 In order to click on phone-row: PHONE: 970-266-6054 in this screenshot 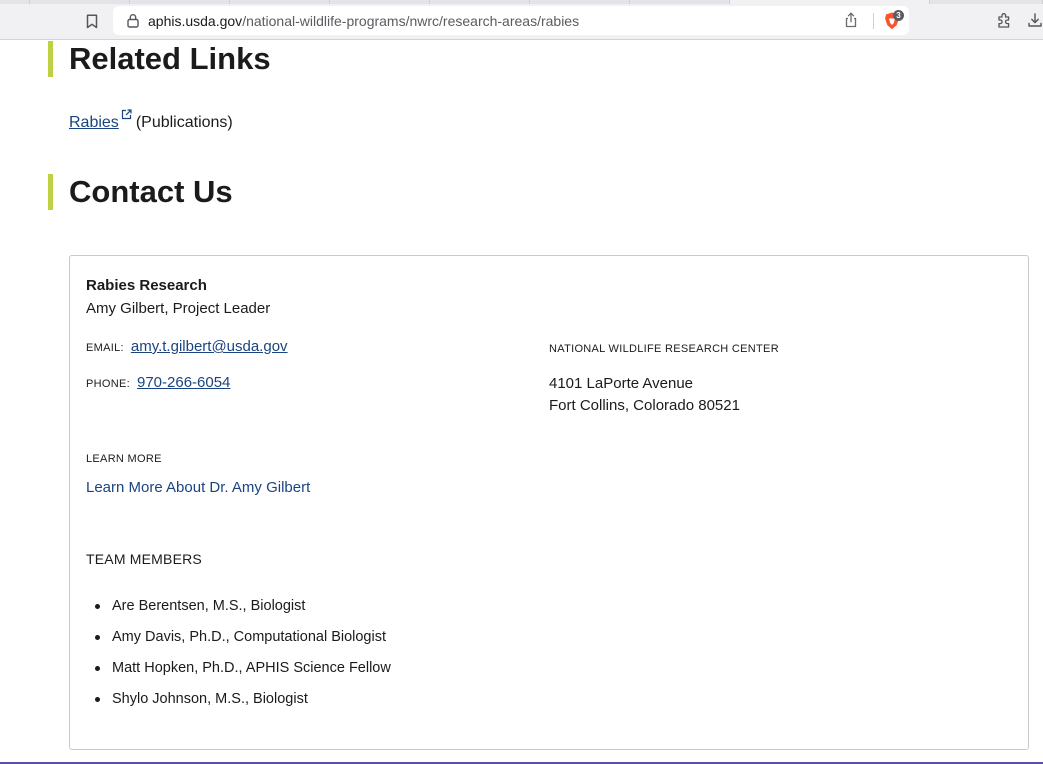, I will do `click(158, 382)`.